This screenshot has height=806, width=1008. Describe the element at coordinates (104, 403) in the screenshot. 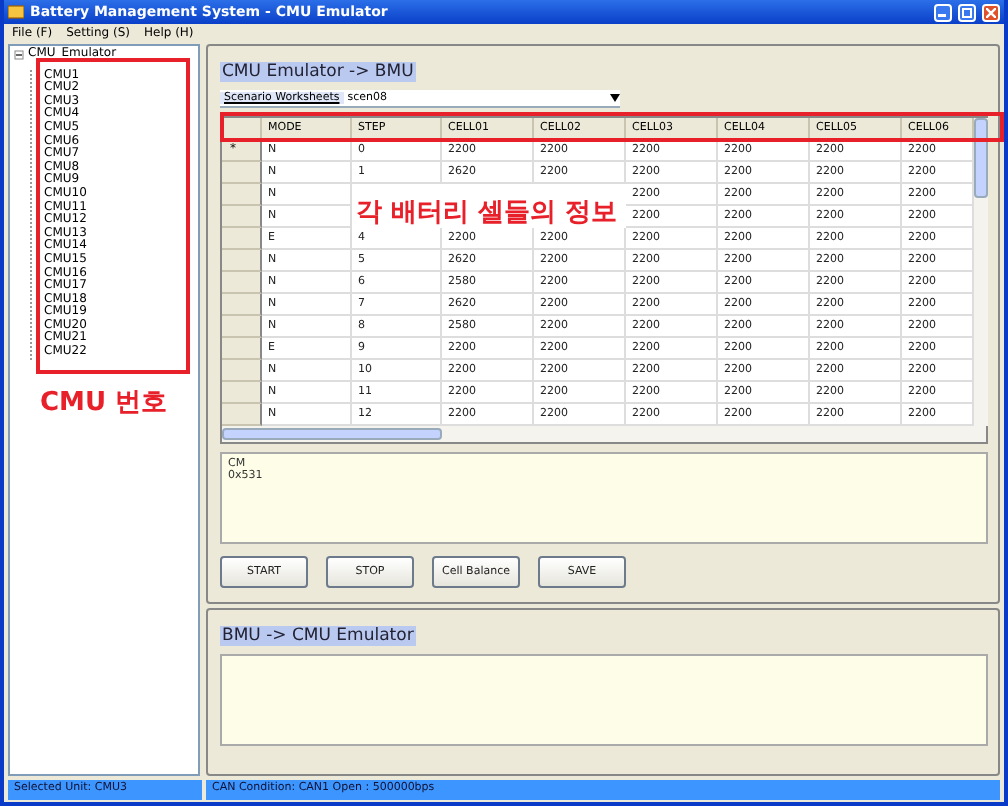

I see `annotation-label: CMU 번호` at that location.